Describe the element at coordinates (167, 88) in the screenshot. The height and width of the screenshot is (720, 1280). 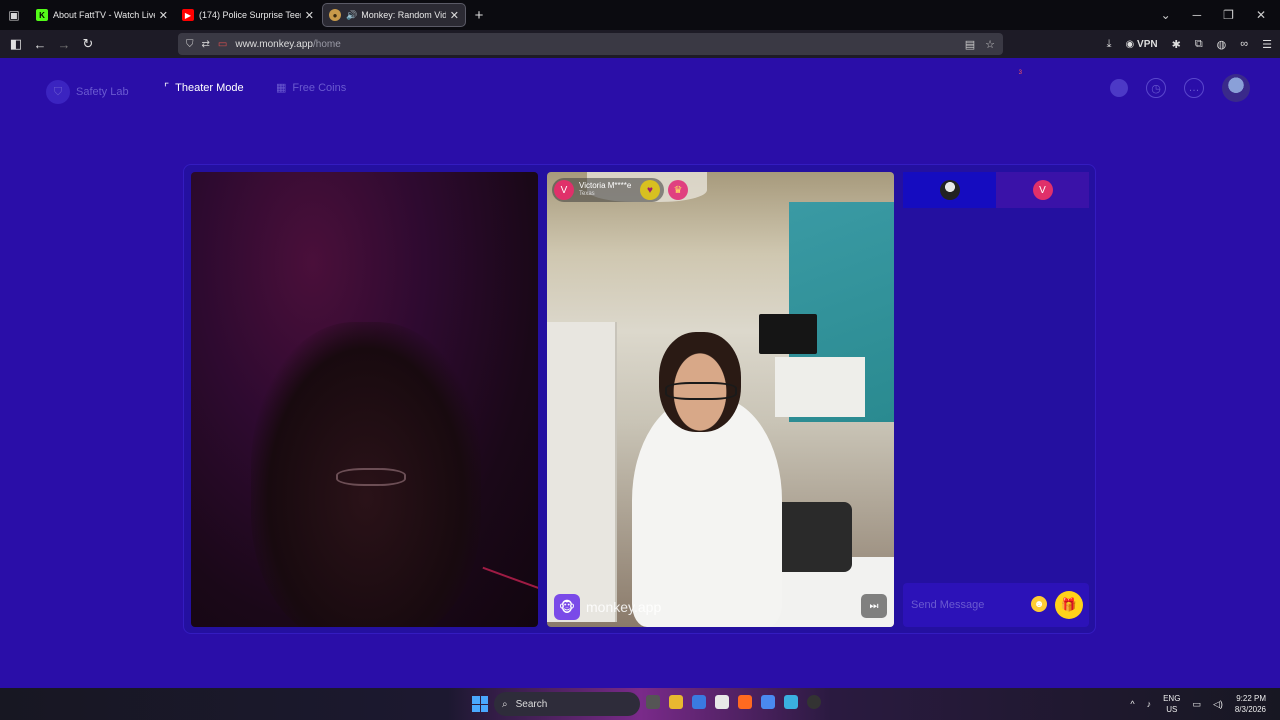
I see `expand-icon: ⌜` at that location.